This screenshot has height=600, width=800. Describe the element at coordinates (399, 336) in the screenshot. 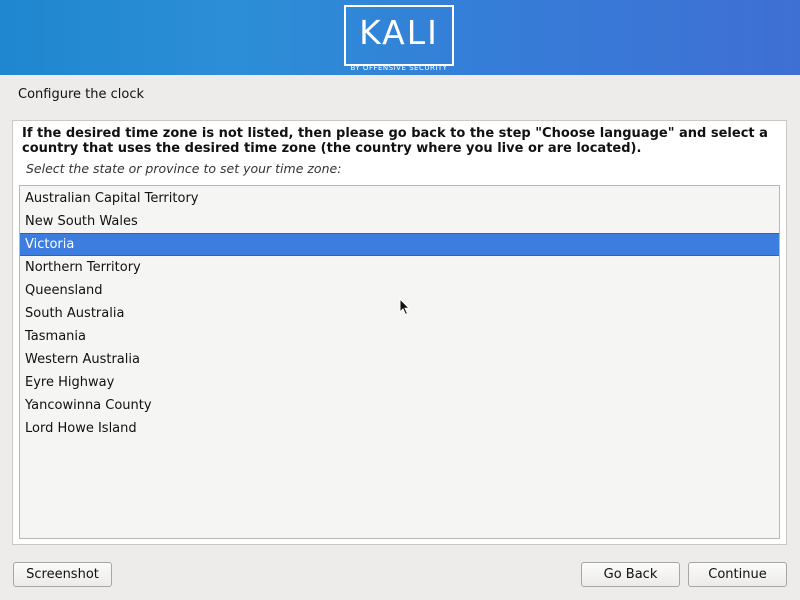

I see `timezone-option: Tasmania` at that location.